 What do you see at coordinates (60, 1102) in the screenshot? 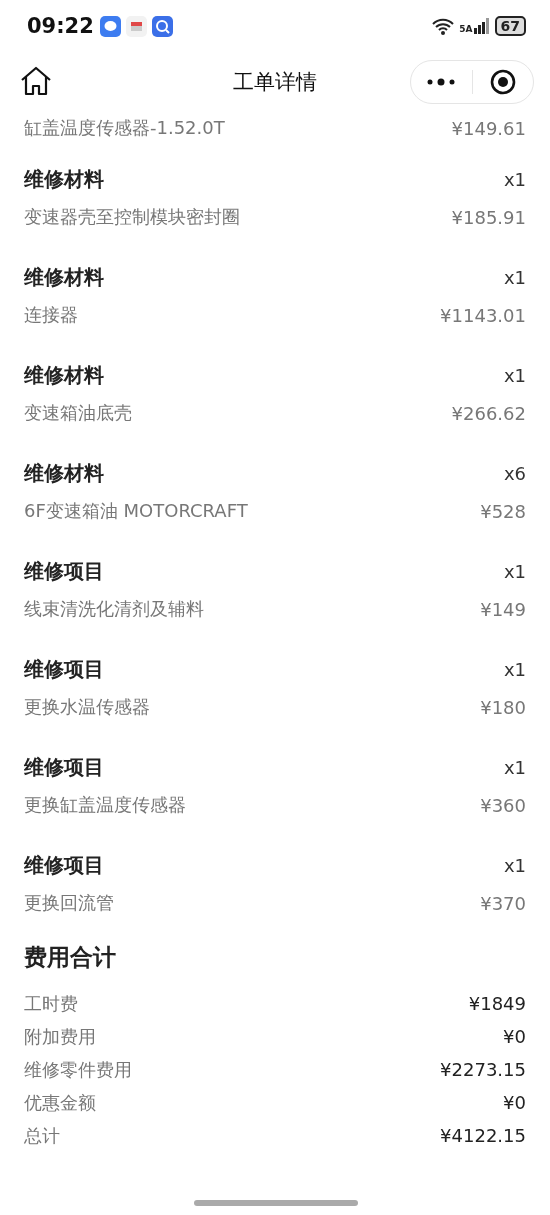
I see `fee-label: 优惠金额` at bounding box center [60, 1102].